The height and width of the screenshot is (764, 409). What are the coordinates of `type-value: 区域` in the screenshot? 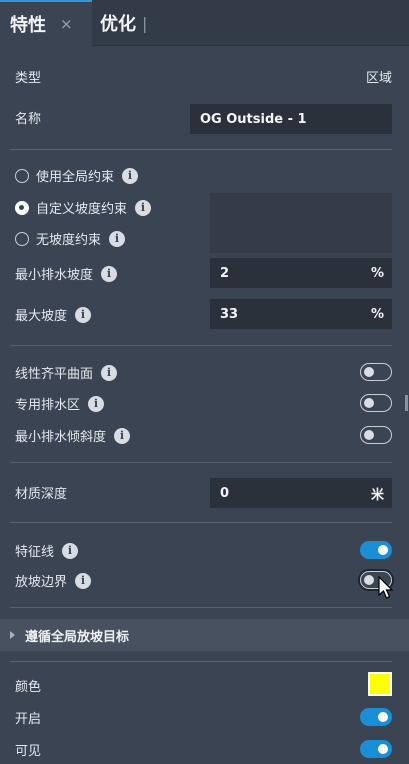 It's located at (378, 78).